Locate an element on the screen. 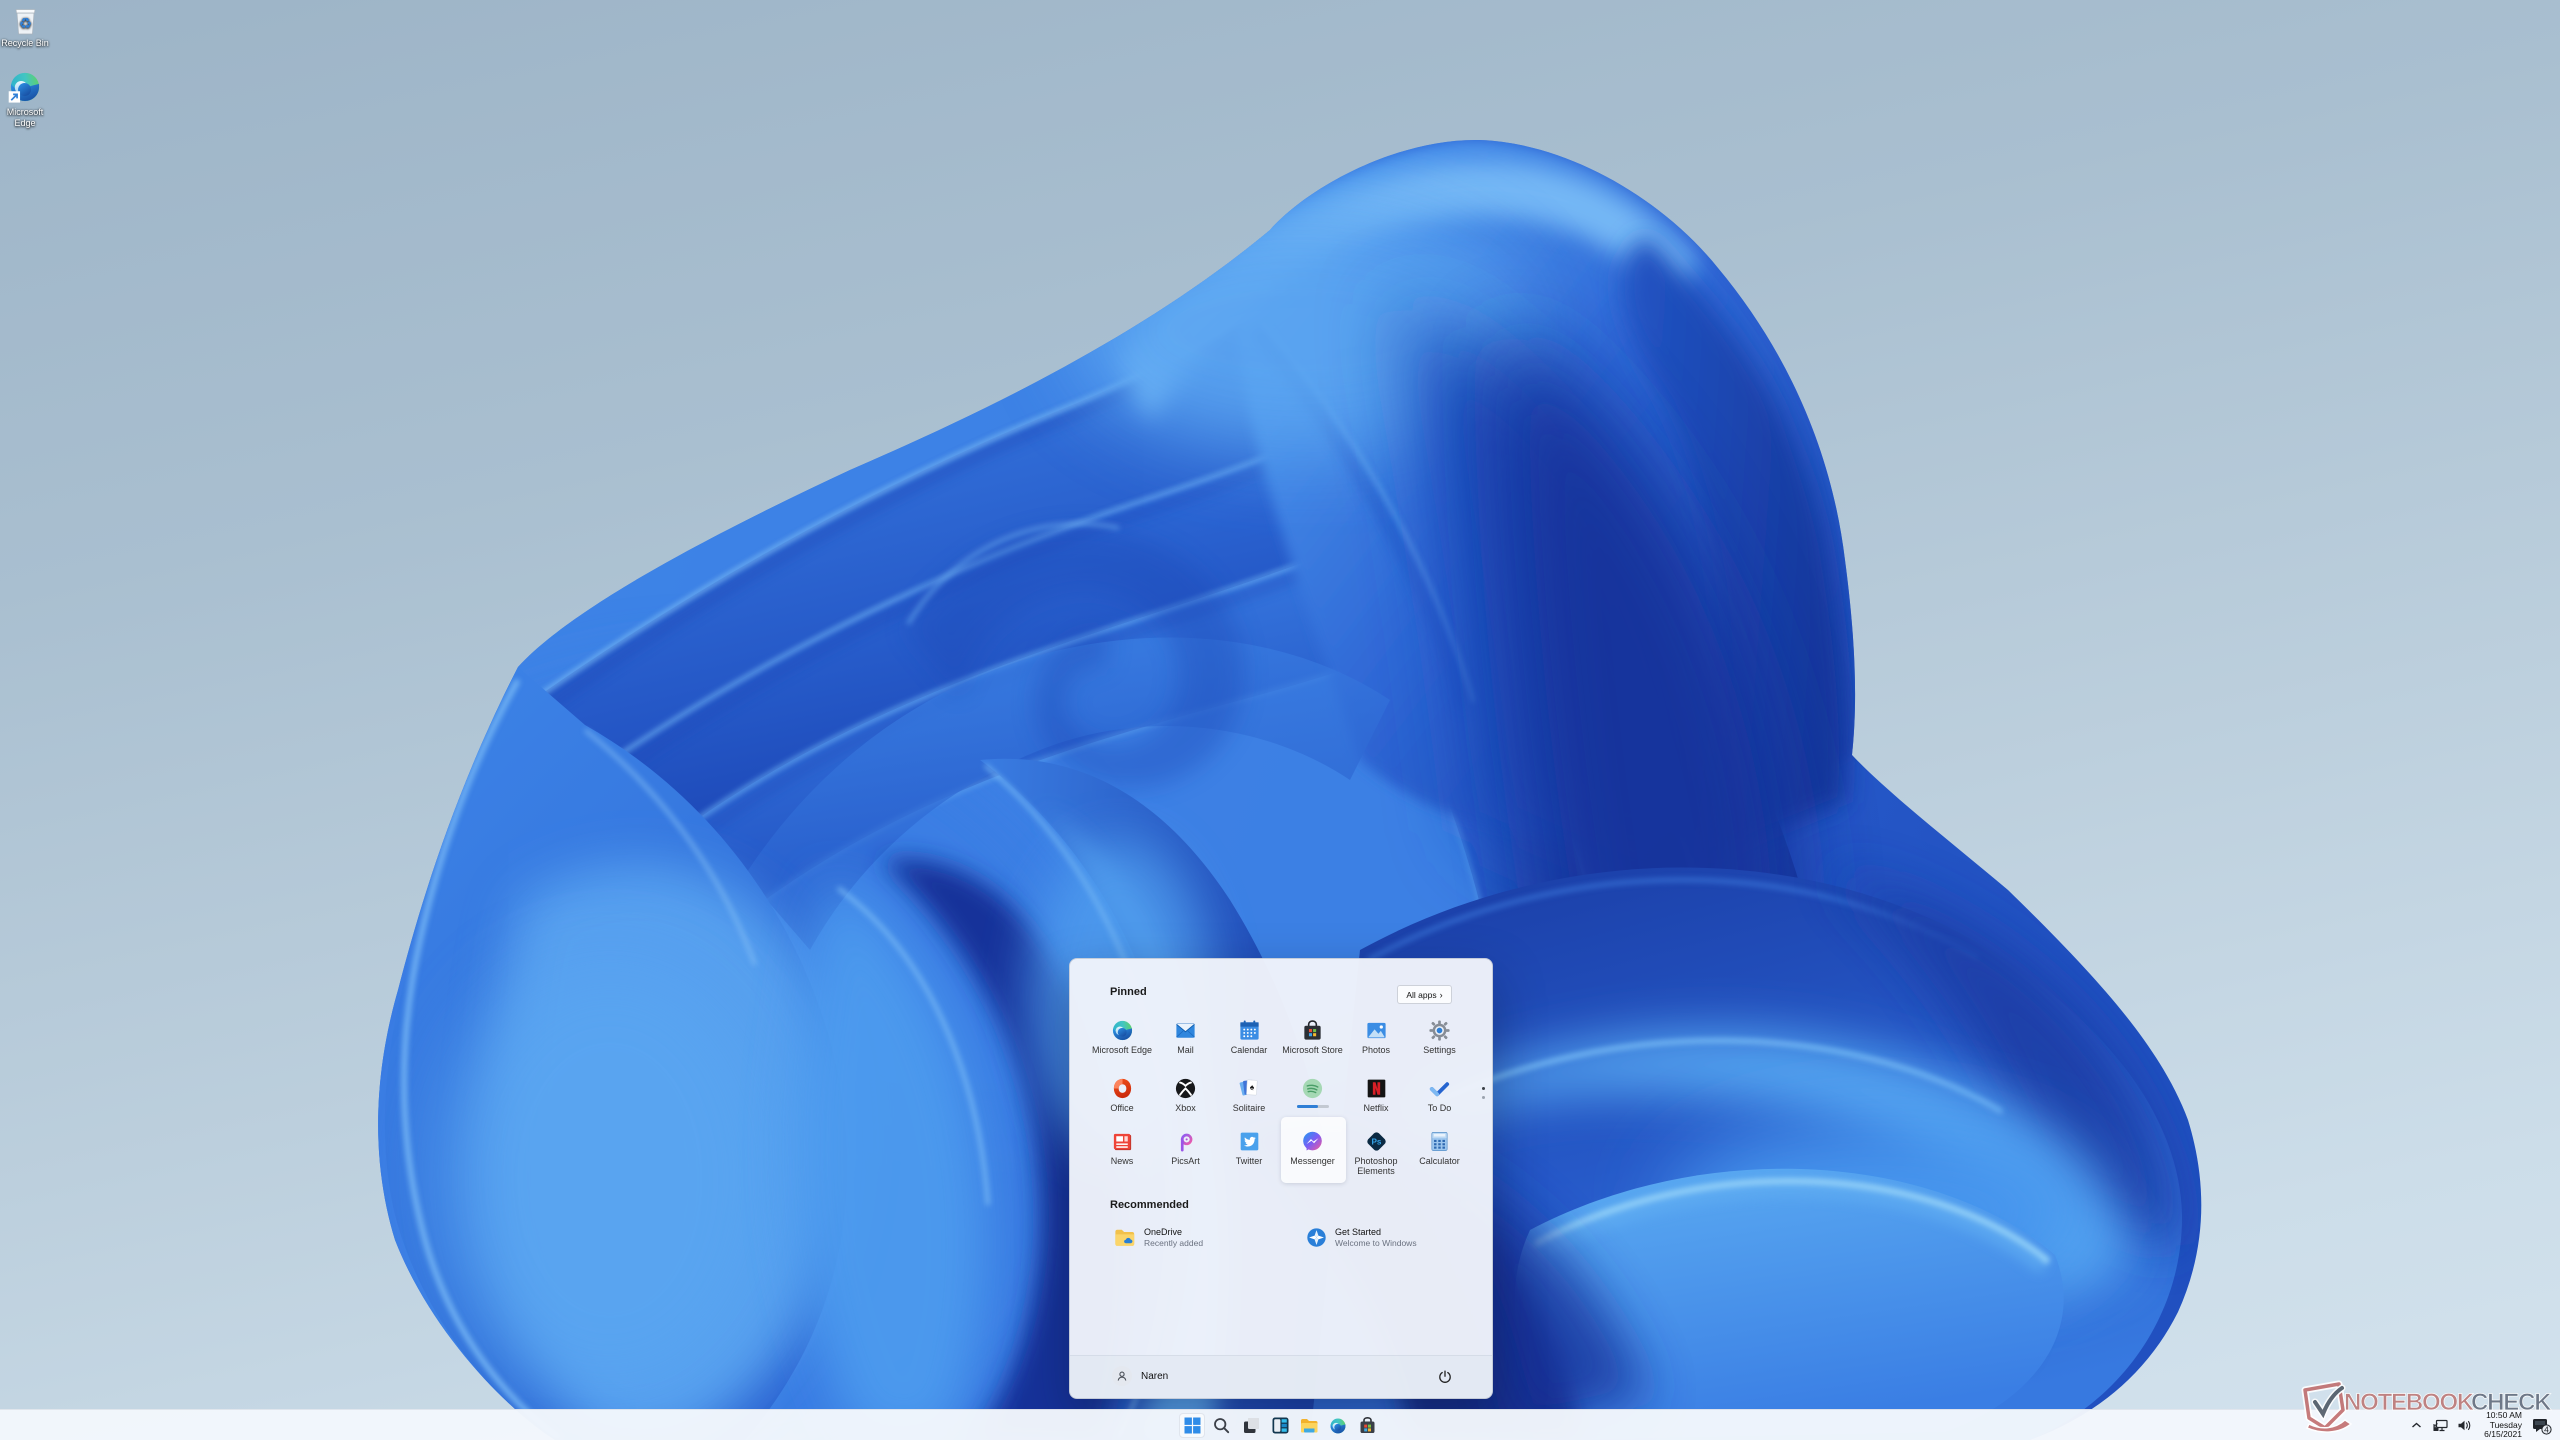  svg-text: CHECK is located at coordinates (2511, 1402).